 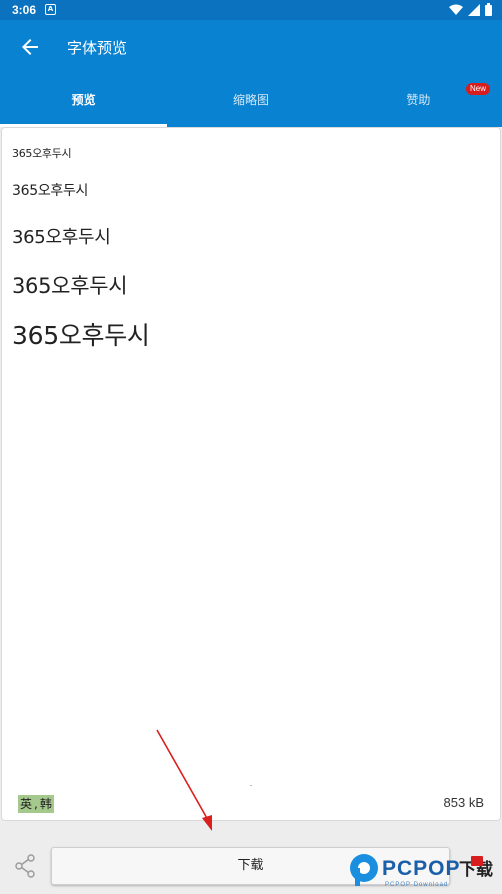 I want to click on file-size: 853 kB, so click(x=463, y=802).